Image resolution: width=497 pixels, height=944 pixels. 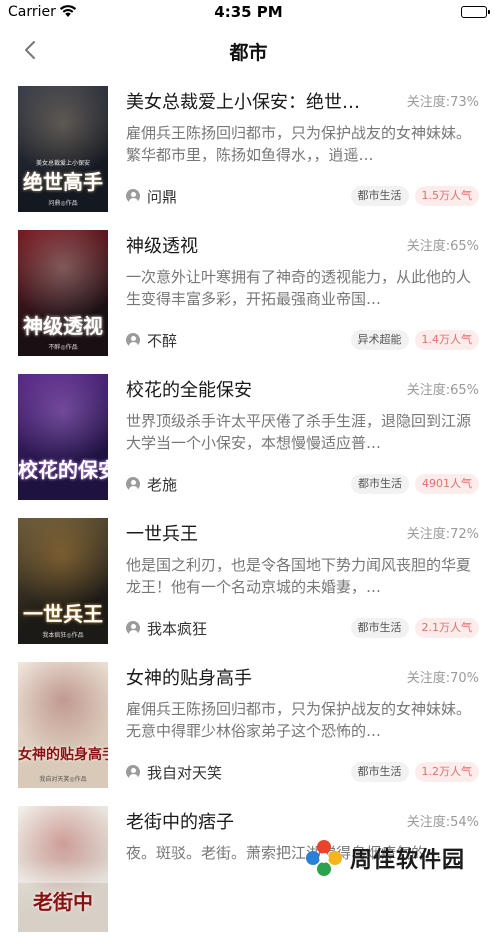 I want to click on author-name: 老施, so click(x=162, y=484).